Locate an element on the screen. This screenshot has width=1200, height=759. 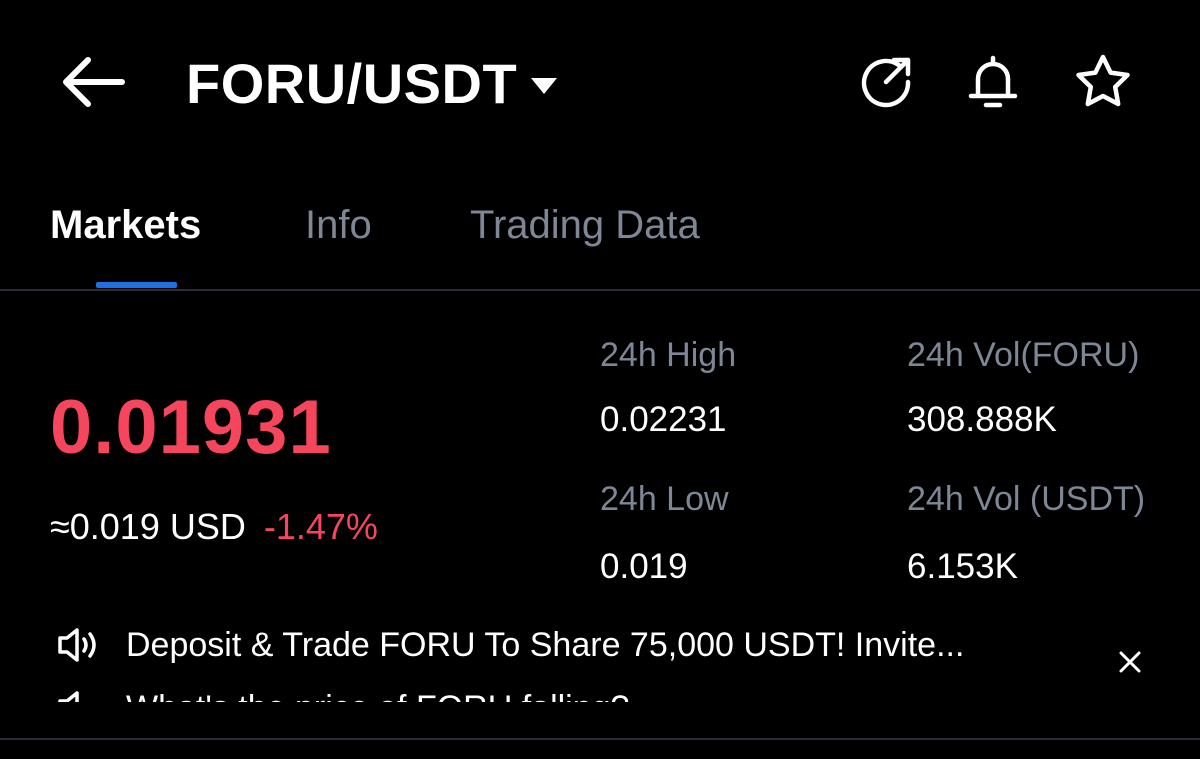
tab-markets: Markets is located at coordinates (125, 225).